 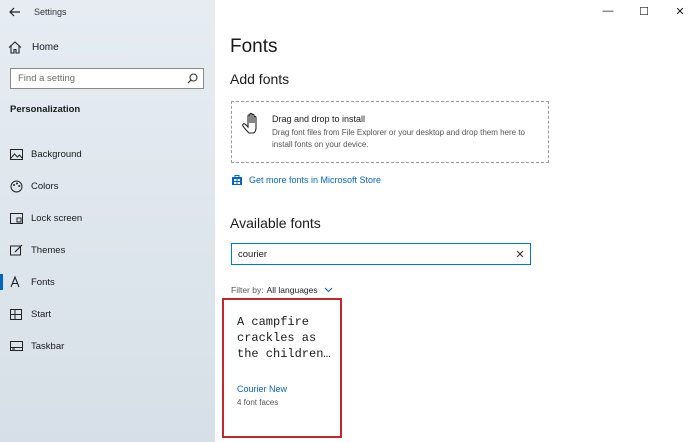 I want to click on font-faces-count: 4 font faces, so click(x=258, y=402).